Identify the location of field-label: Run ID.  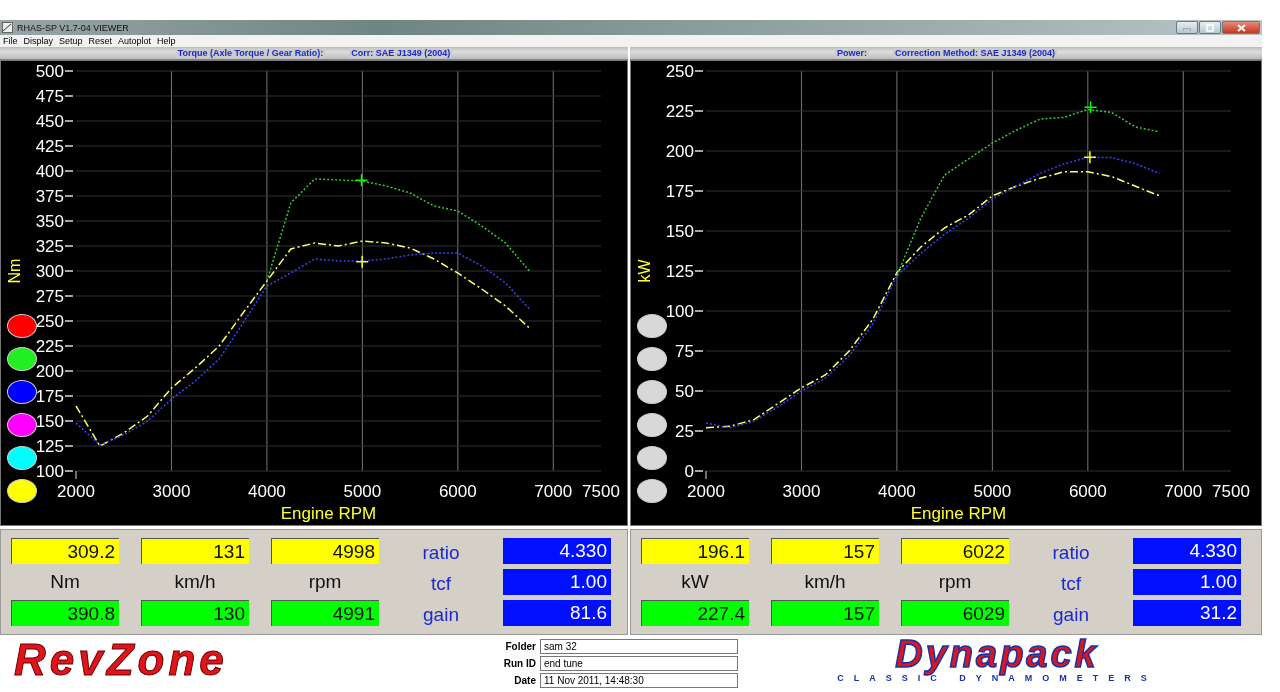
(519, 663).